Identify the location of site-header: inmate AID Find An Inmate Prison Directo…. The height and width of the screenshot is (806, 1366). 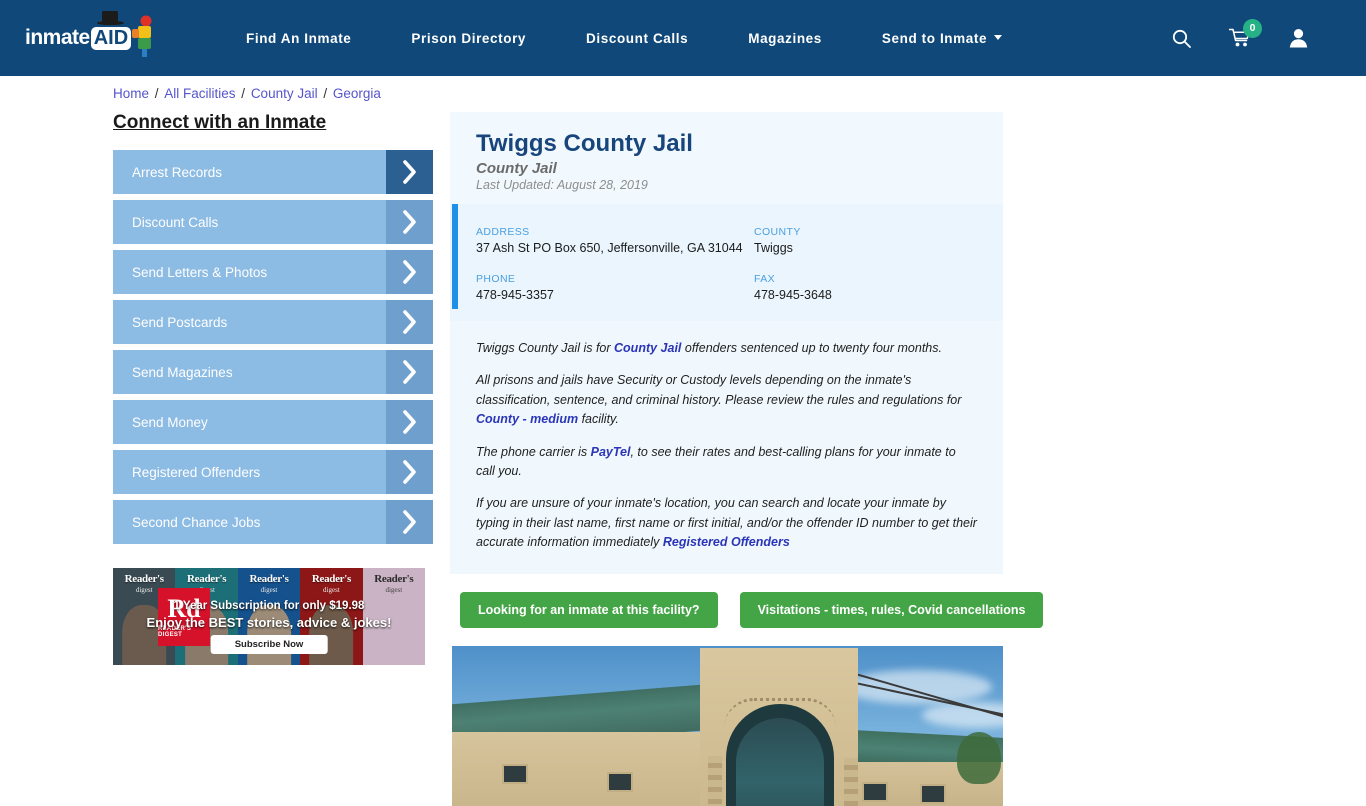
(683, 38).